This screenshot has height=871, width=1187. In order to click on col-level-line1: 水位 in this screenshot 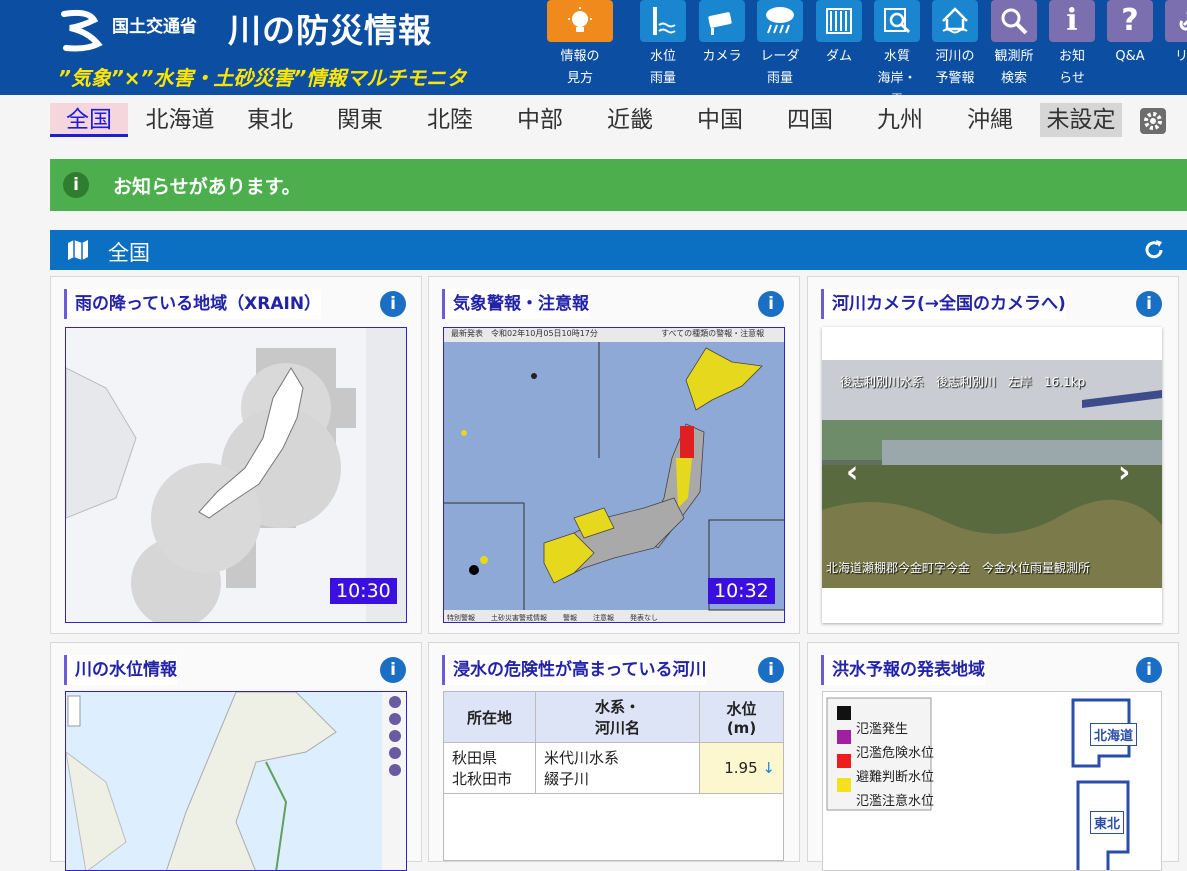, I will do `click(741, 708)`.